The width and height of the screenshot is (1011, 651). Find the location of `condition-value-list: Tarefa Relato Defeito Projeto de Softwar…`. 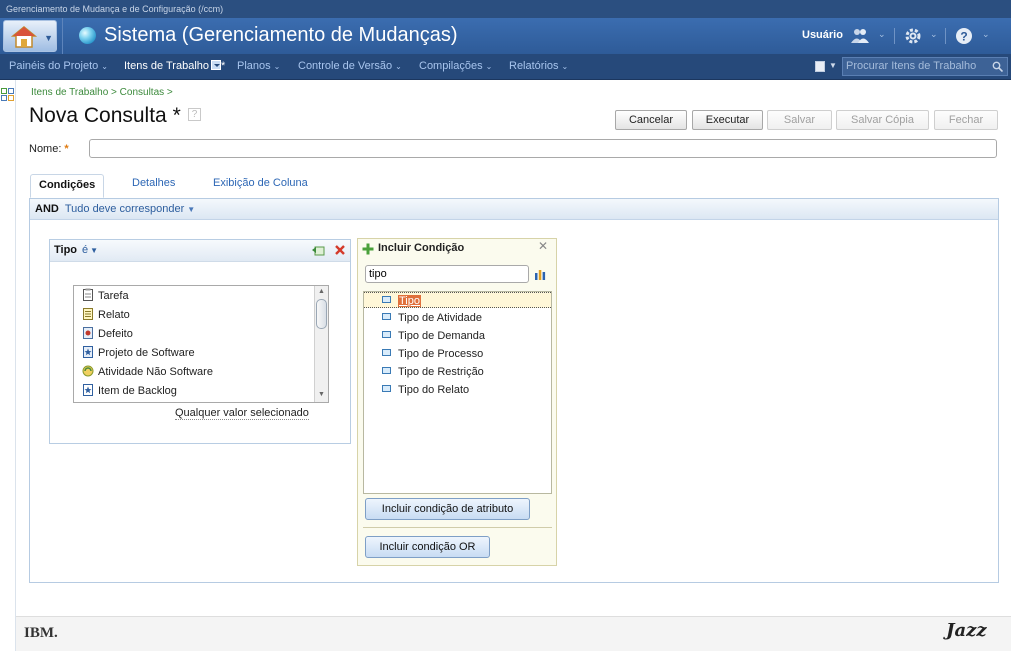

condition-value-list: Tarefa Relato Defeito Projeto de Softwar… is located at coordinates (201, 344).